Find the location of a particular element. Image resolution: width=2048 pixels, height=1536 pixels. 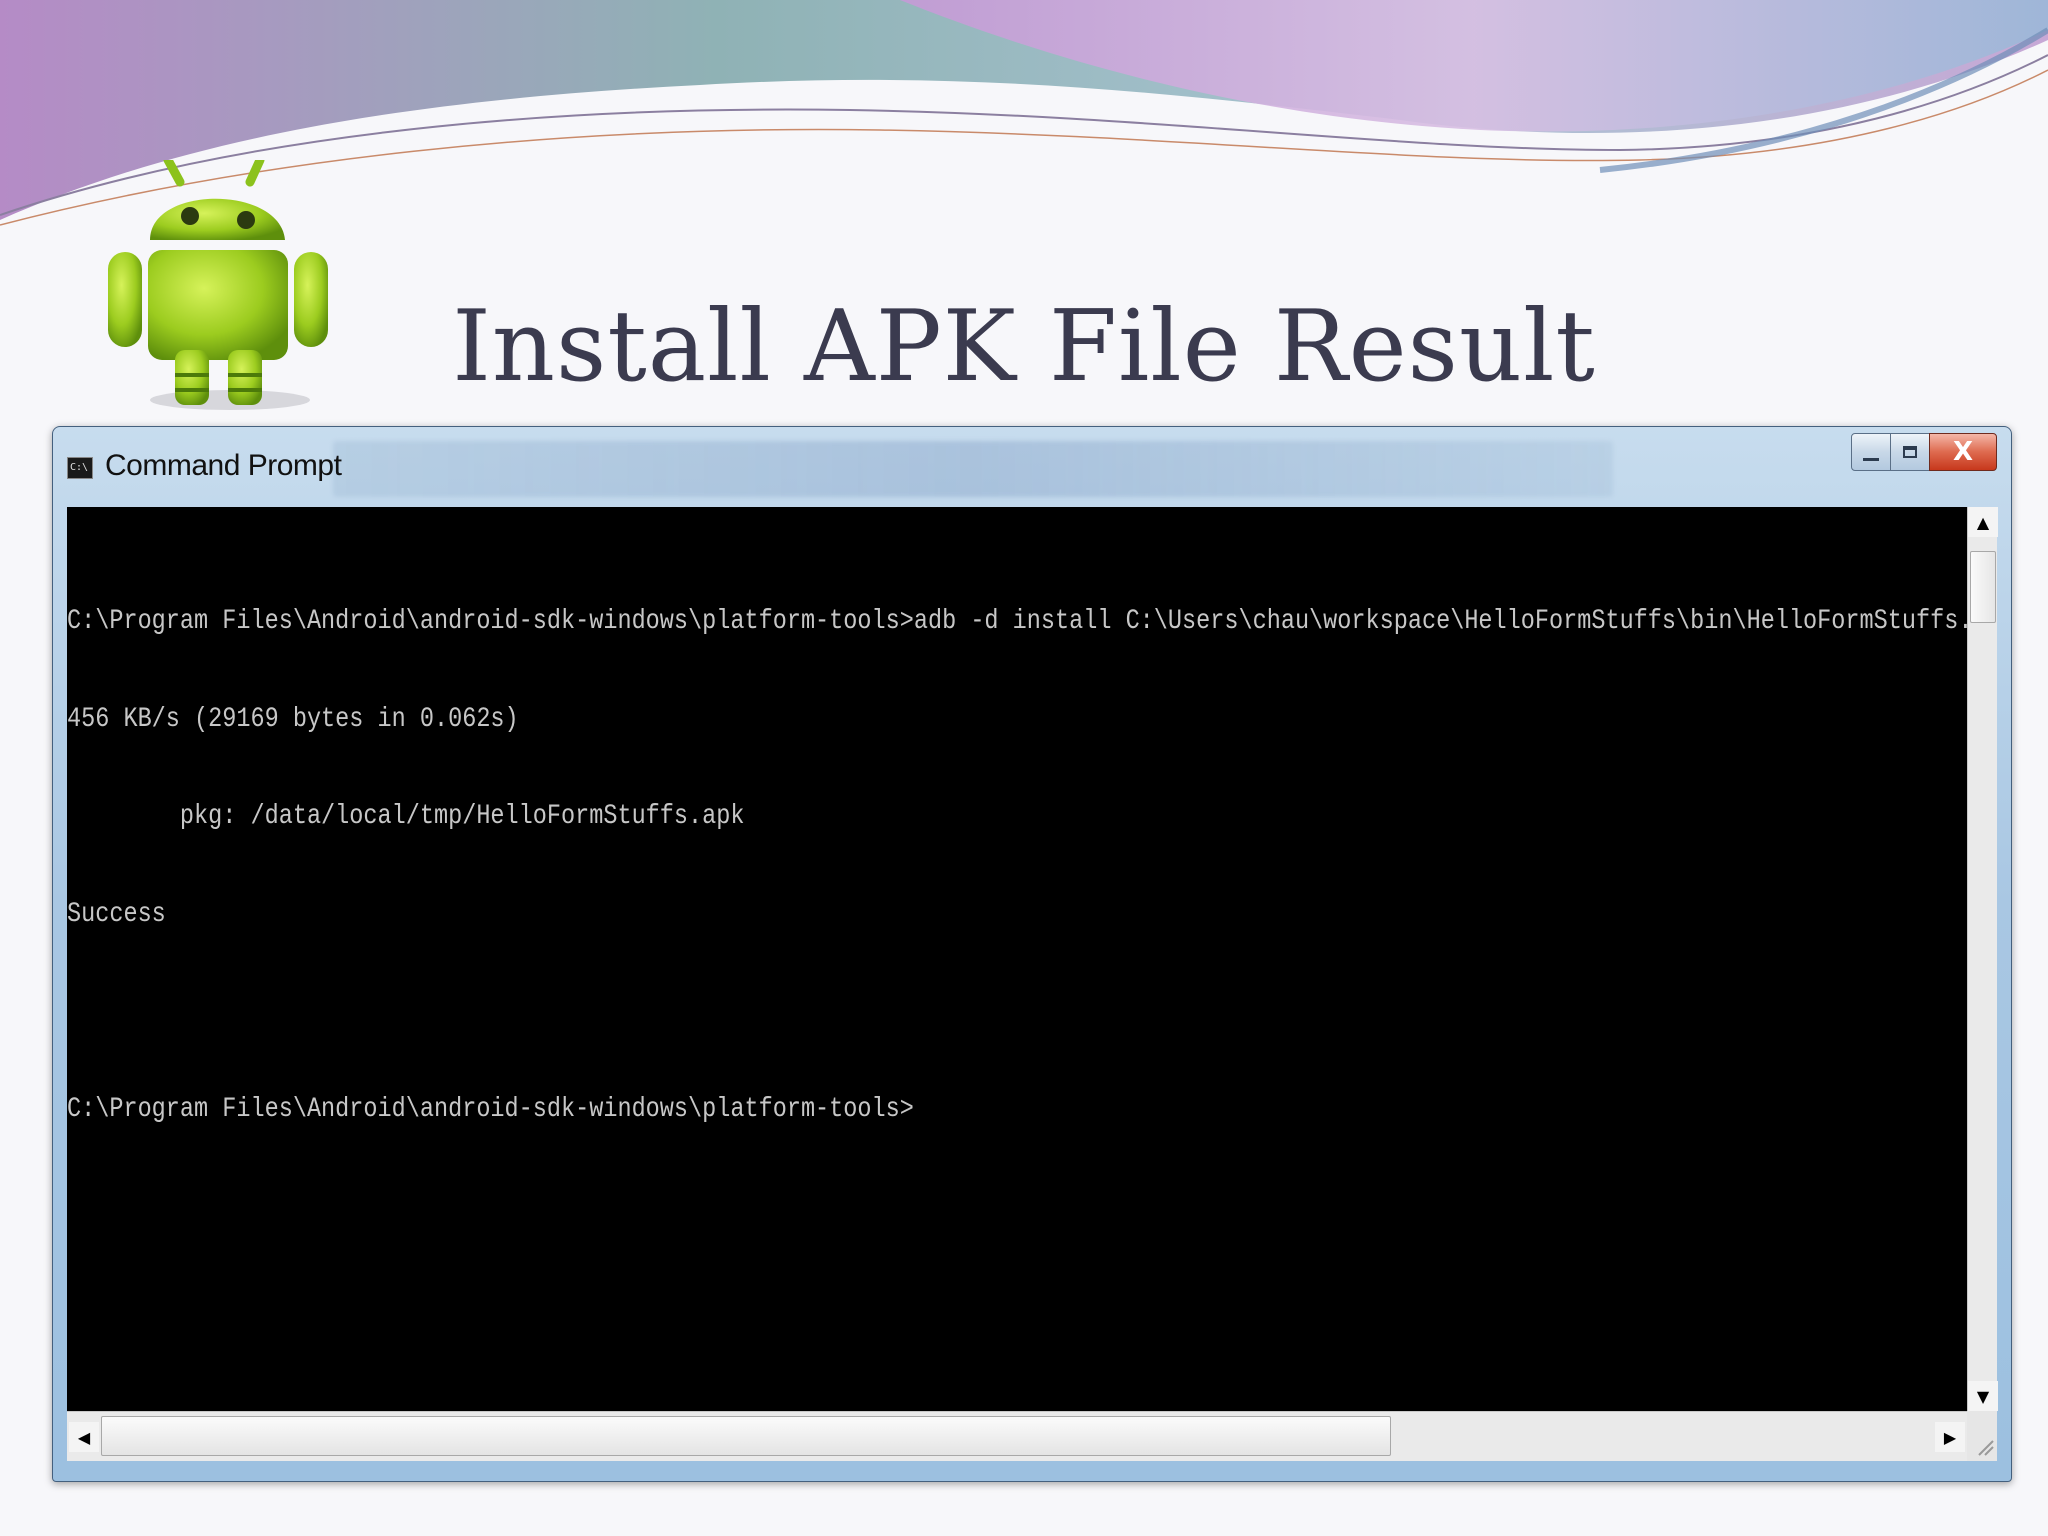

vertical-scroll-thumb is located at coordinates (1983, 587).